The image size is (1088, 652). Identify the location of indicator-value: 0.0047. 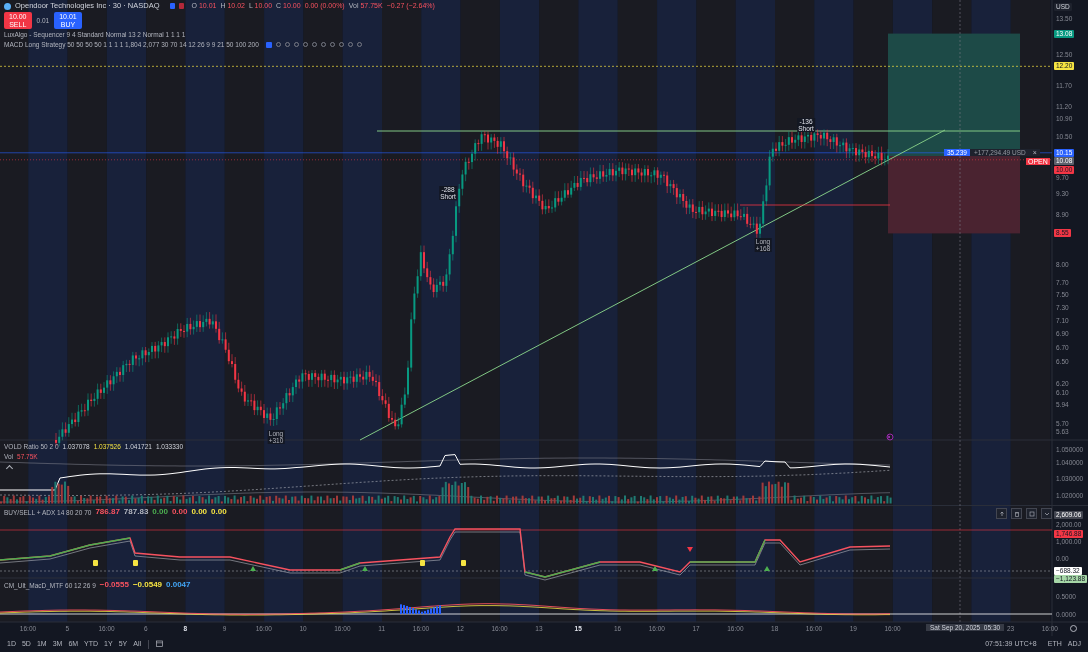
(178, 585).